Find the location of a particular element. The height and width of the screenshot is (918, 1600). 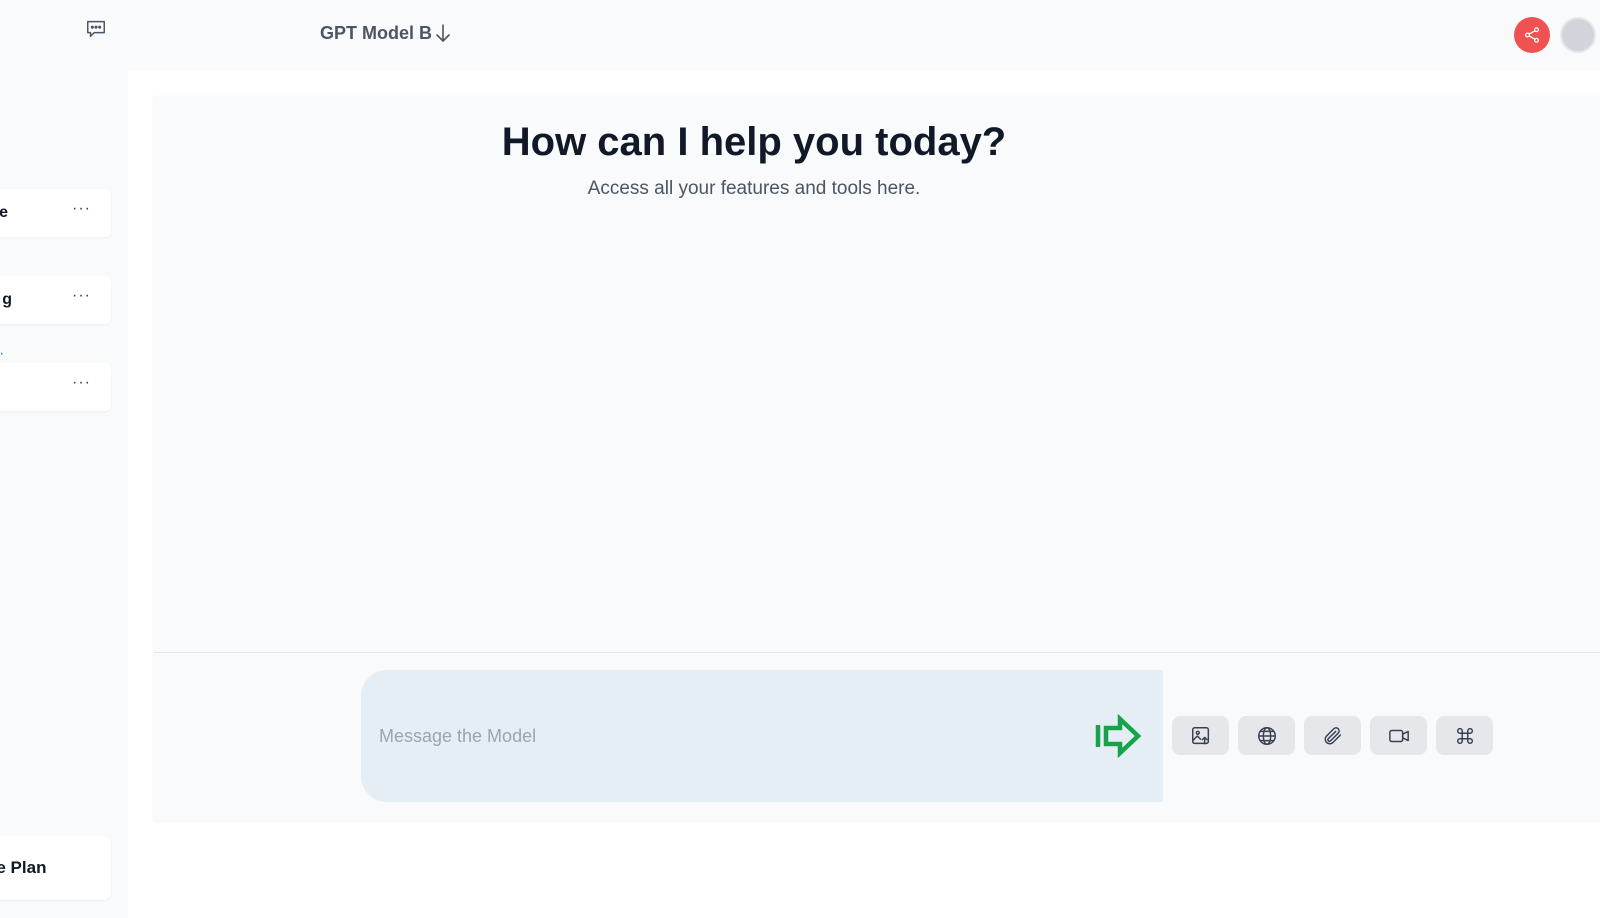

upgrade-plan-button: de Plan is located at coordinates (55, 868).